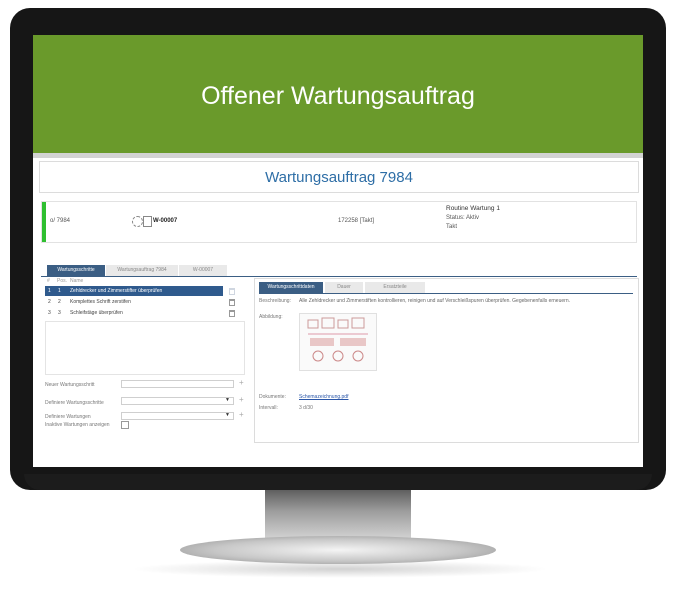 This screenshot has width=676, height=594. Describe the element at coordinates (134, 313) in the screenshot. I see `table-row: 3 3 Schleifstäge überprüfen` at that location.